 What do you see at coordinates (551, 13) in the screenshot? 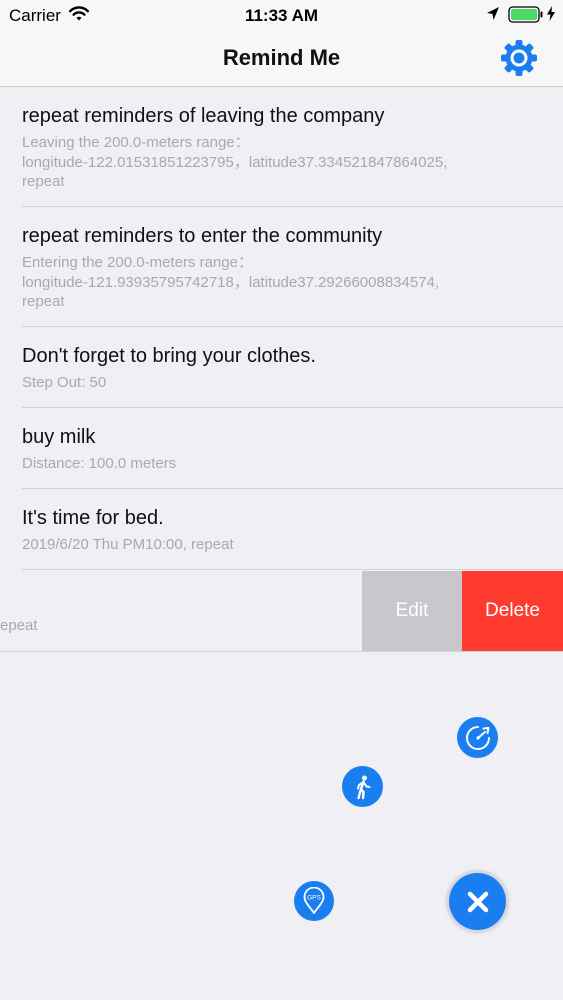
I see `charging-icon` at bounding box center [551, 13].